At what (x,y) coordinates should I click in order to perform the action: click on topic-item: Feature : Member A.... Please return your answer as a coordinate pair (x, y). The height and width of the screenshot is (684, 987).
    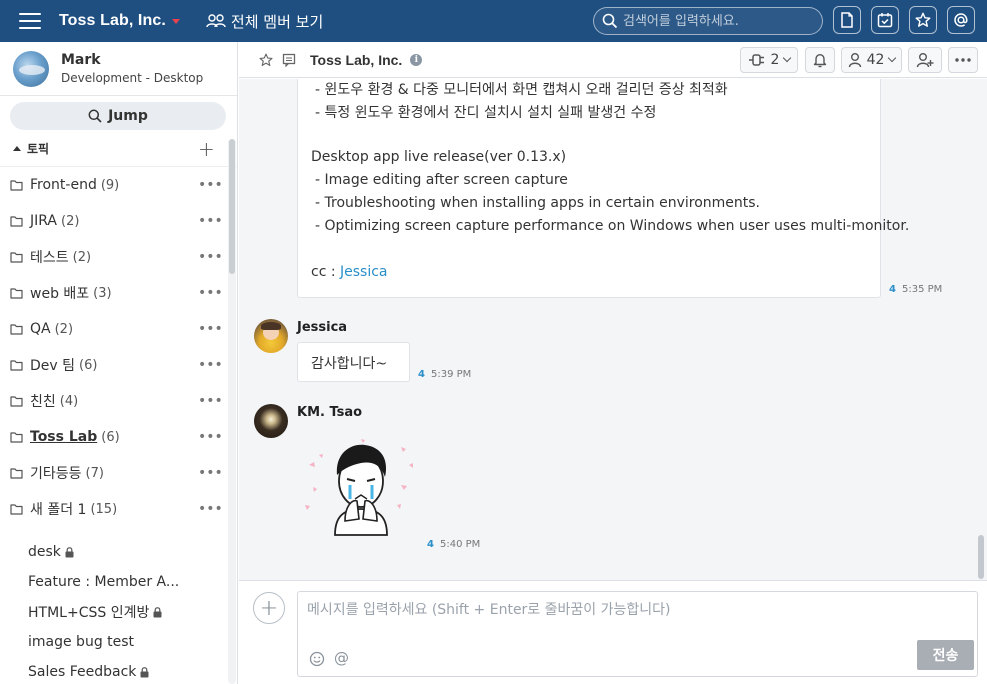
    Looking at the image, I should click on (118, 582).